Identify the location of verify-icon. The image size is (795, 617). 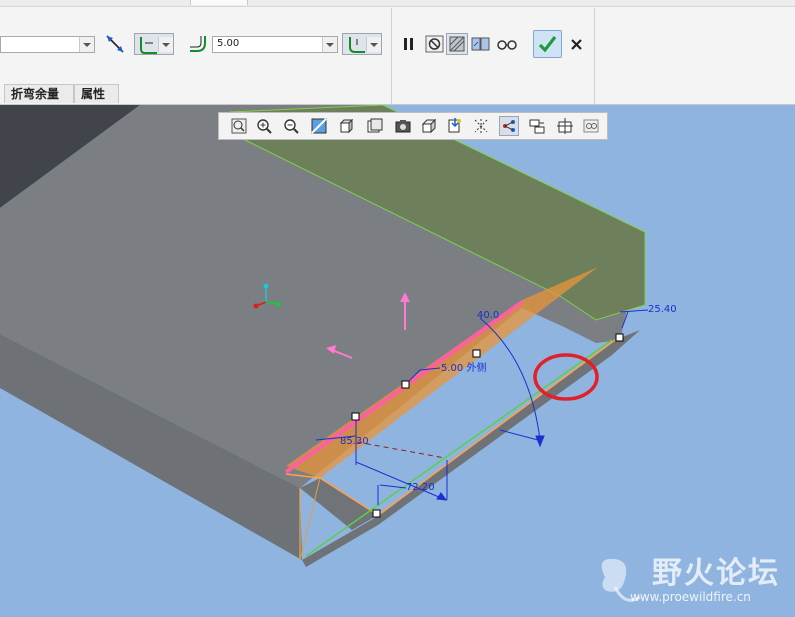
(480, 44).